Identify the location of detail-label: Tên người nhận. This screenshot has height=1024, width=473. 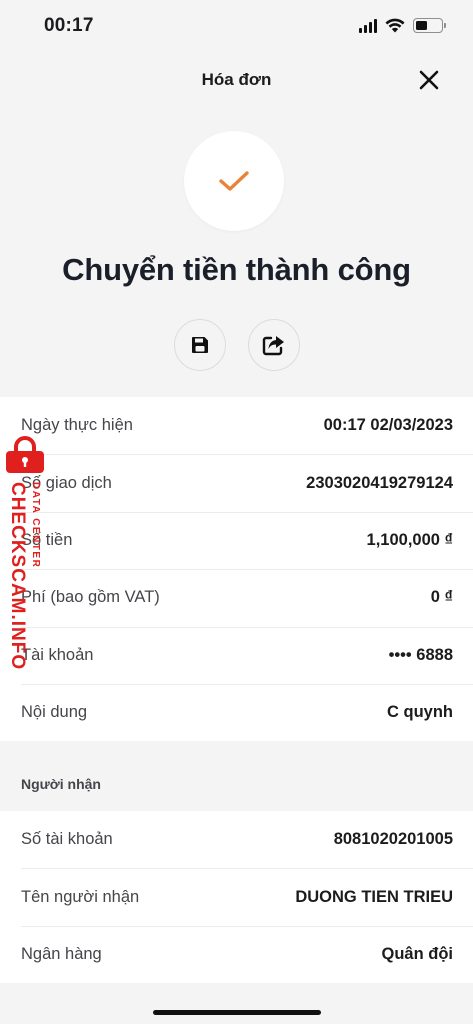
(80, 896).